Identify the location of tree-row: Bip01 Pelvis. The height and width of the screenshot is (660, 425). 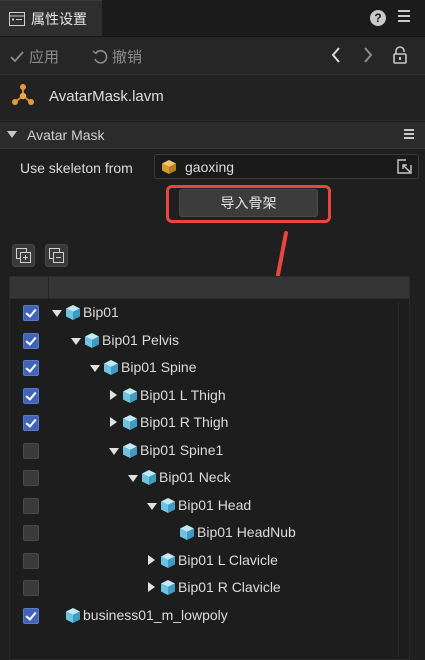
(200, 340).